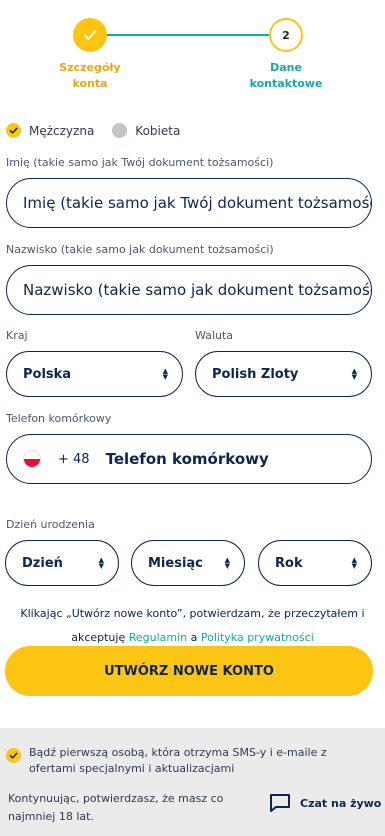 The width and height of the screenshot is (385, 836). Describe the element at coordinates (214, 335) in the screenshot. I see `currency-label: Waluta` at that location.